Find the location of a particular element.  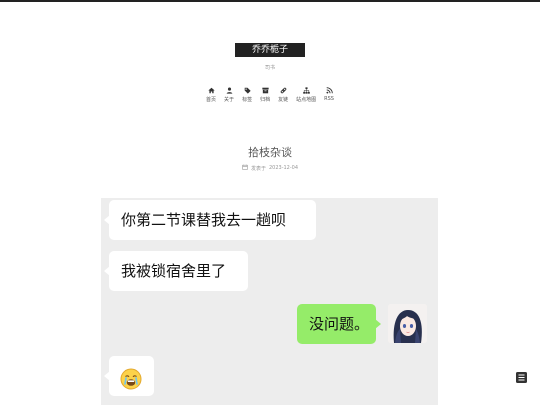

rss-icon is located at coordinates (329, 90).